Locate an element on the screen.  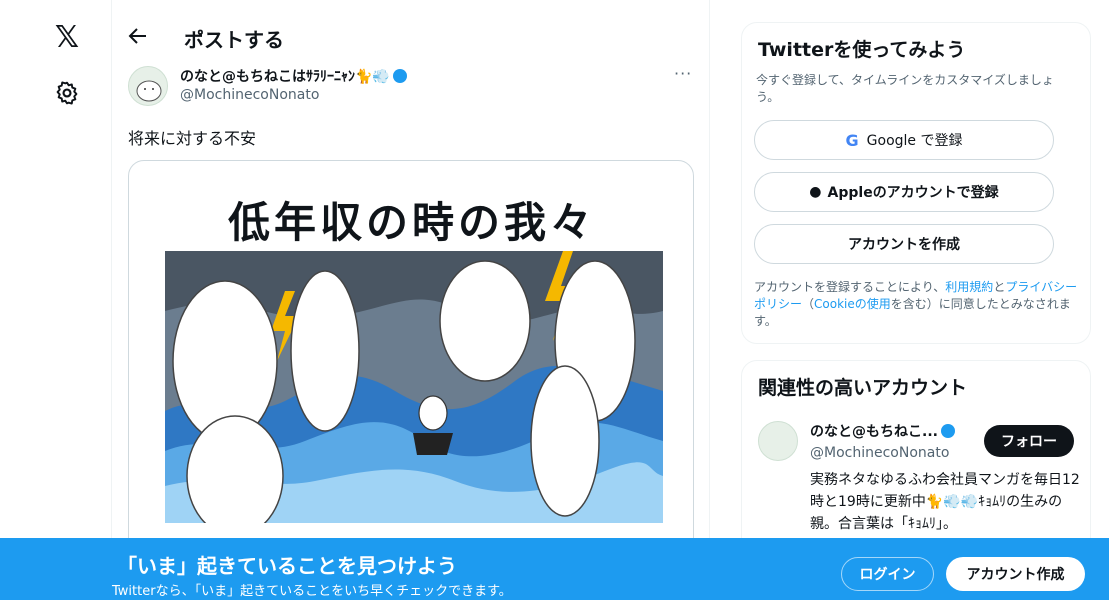
terms-prefix: アカウントを登録することにより、 is located at coordinates (850, 287).